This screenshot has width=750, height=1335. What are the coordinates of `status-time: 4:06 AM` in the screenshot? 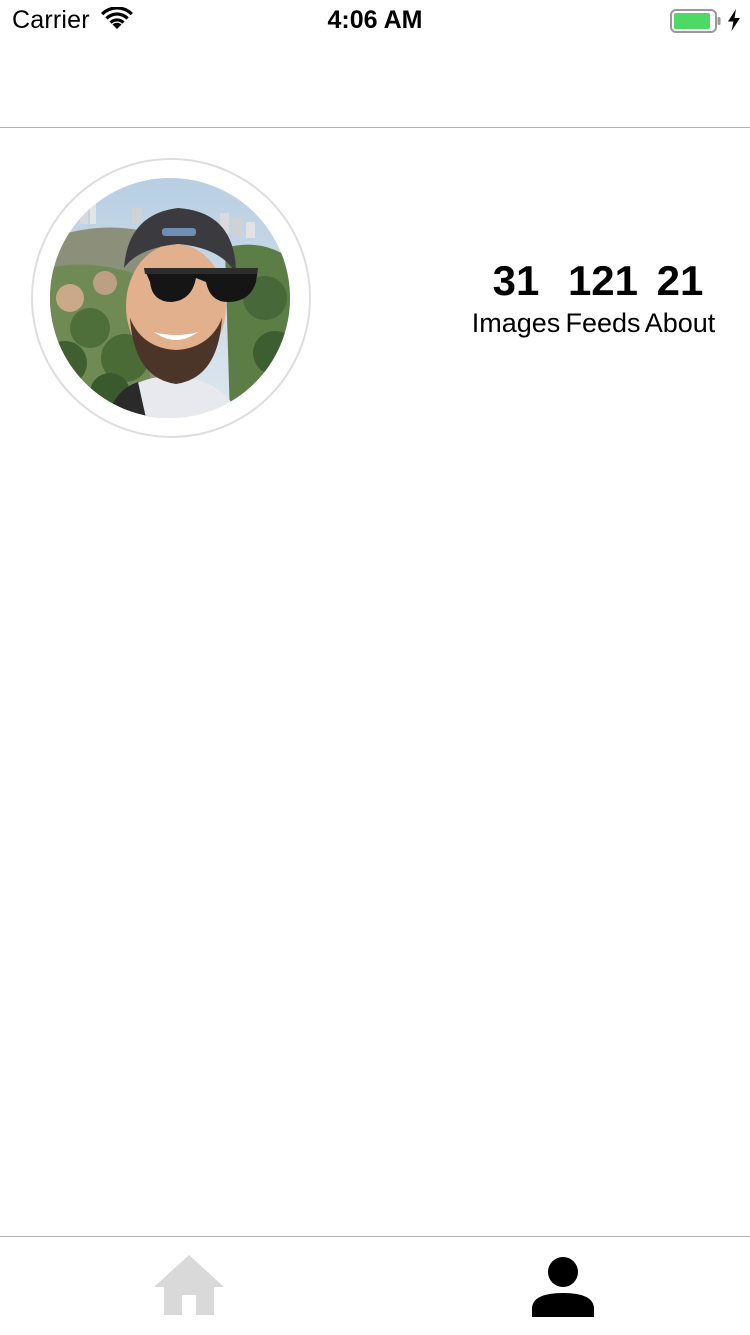 It's located at (375, 20).